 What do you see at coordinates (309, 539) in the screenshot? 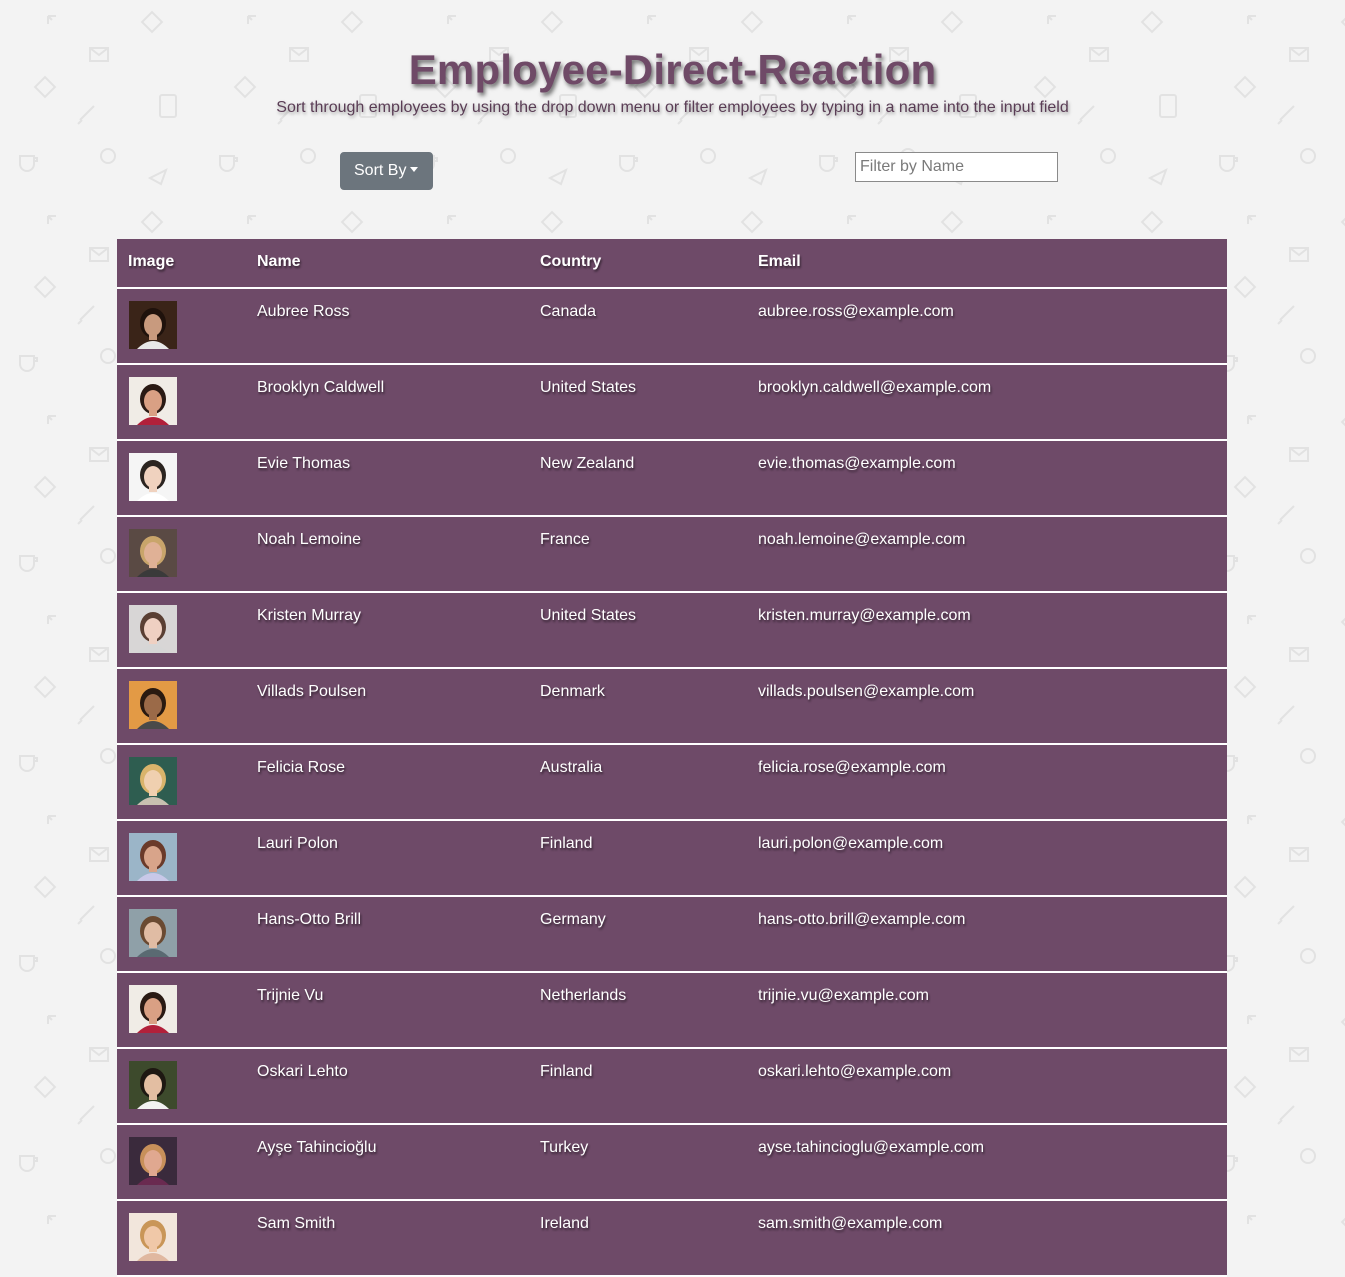
I see `employee-name: Noah Lemoine` at bounding box center [309, 539].